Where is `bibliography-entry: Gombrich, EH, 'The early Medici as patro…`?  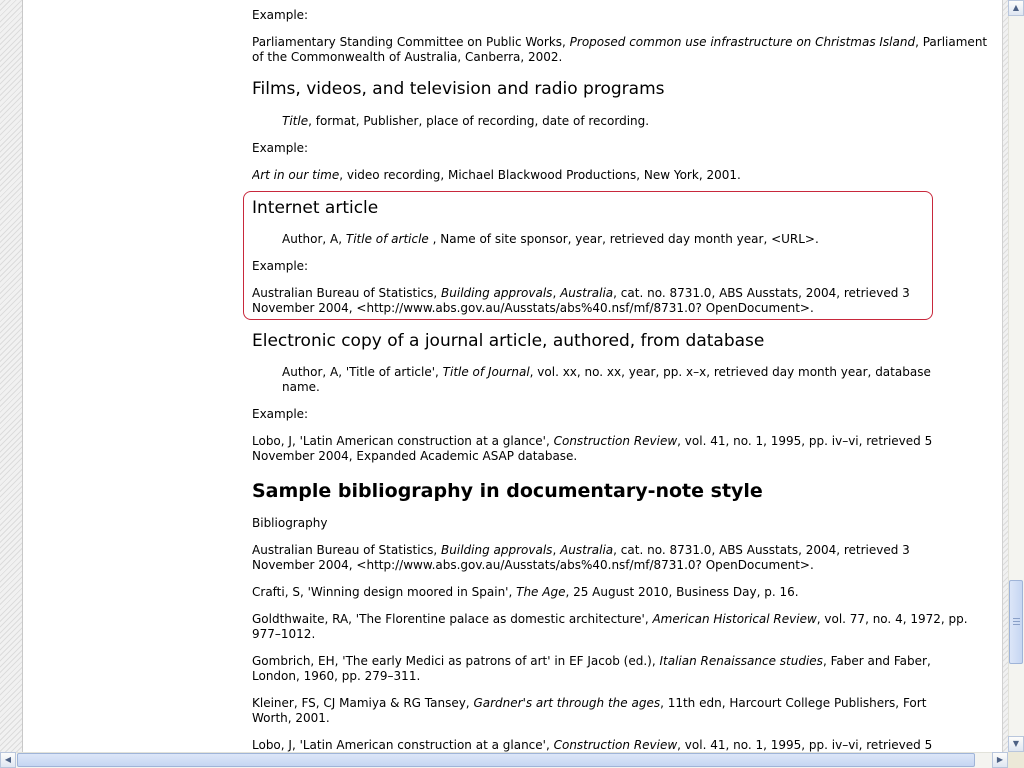
bibliography-entry: Gombrich, EH, 'The early Medici as patro… is located at coordinates (591, 668).